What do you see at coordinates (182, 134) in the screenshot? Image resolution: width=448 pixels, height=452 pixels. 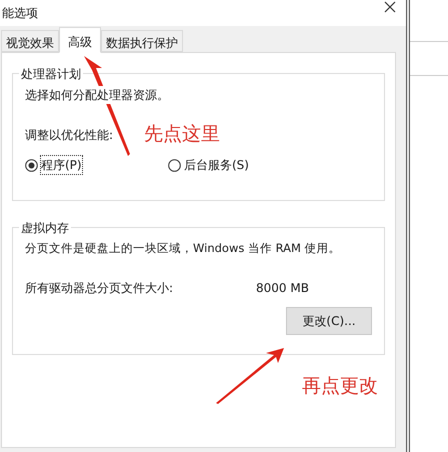 I see `annotation-text: 先点这里` at bounding box center [182, 134].